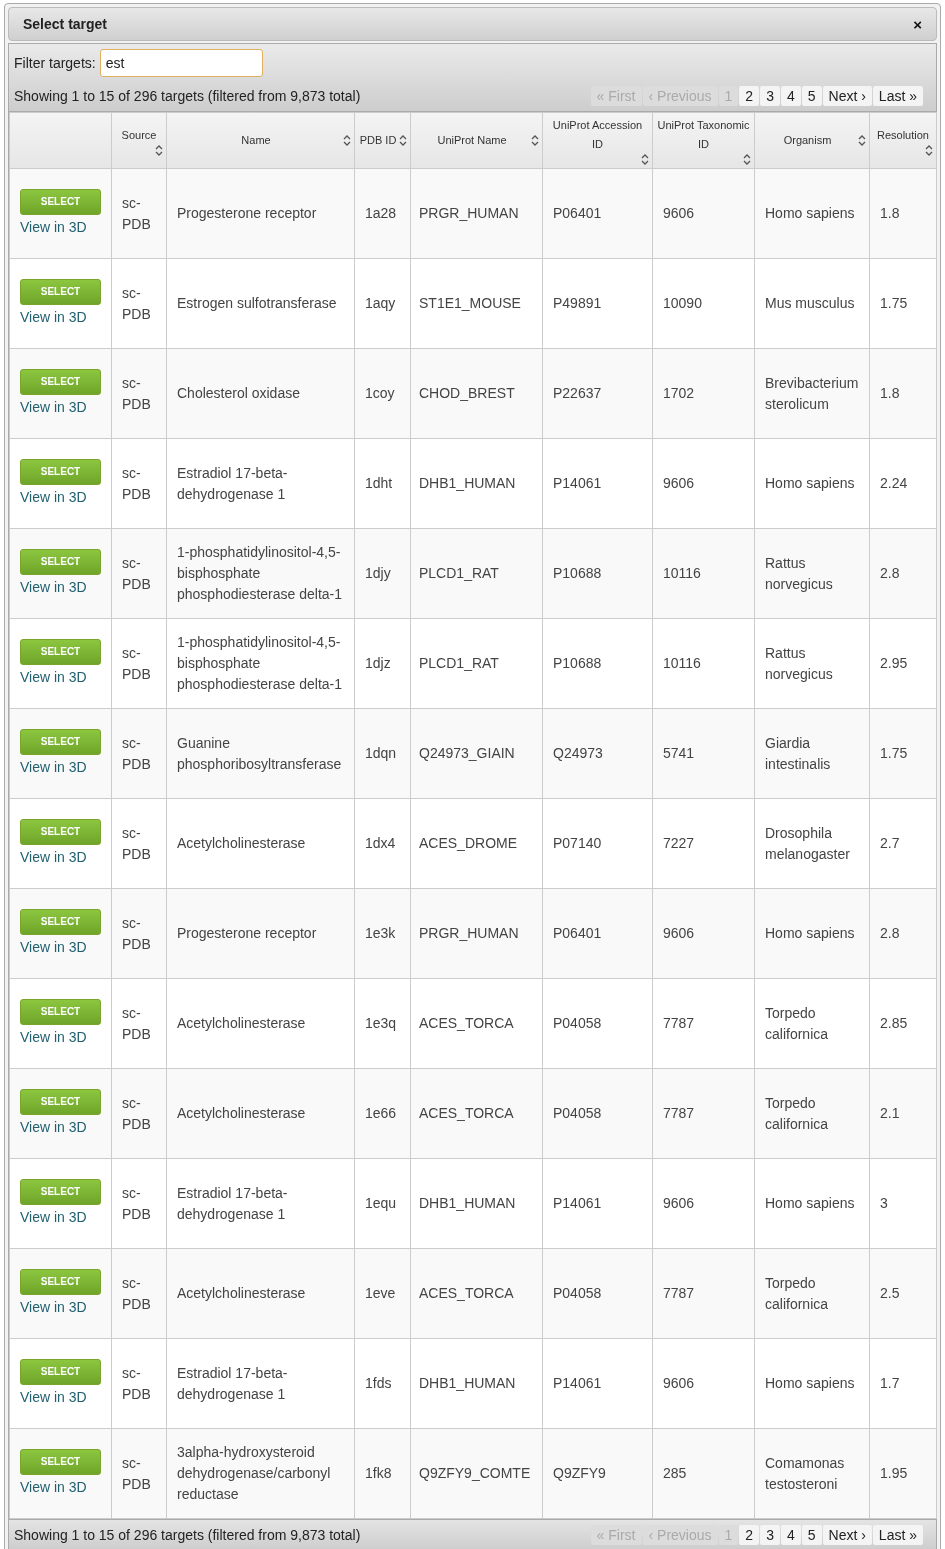  I want to click on table-cell-text: Guanine phosphoribosyltransferase, so click(260, 753).